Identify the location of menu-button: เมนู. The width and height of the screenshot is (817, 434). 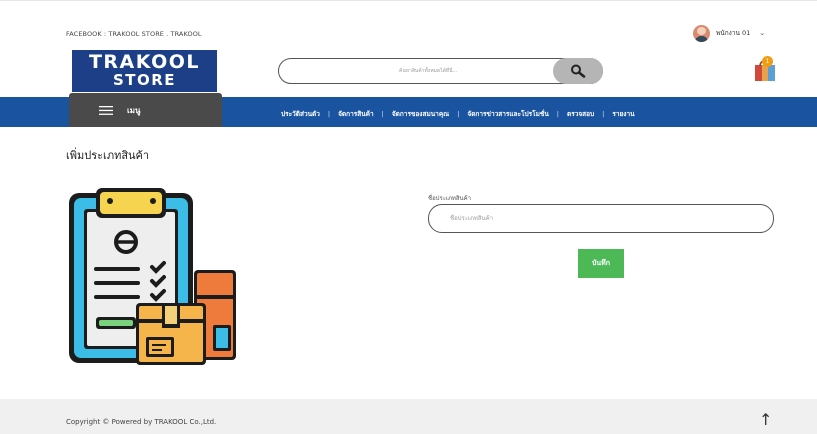
(145, 110).